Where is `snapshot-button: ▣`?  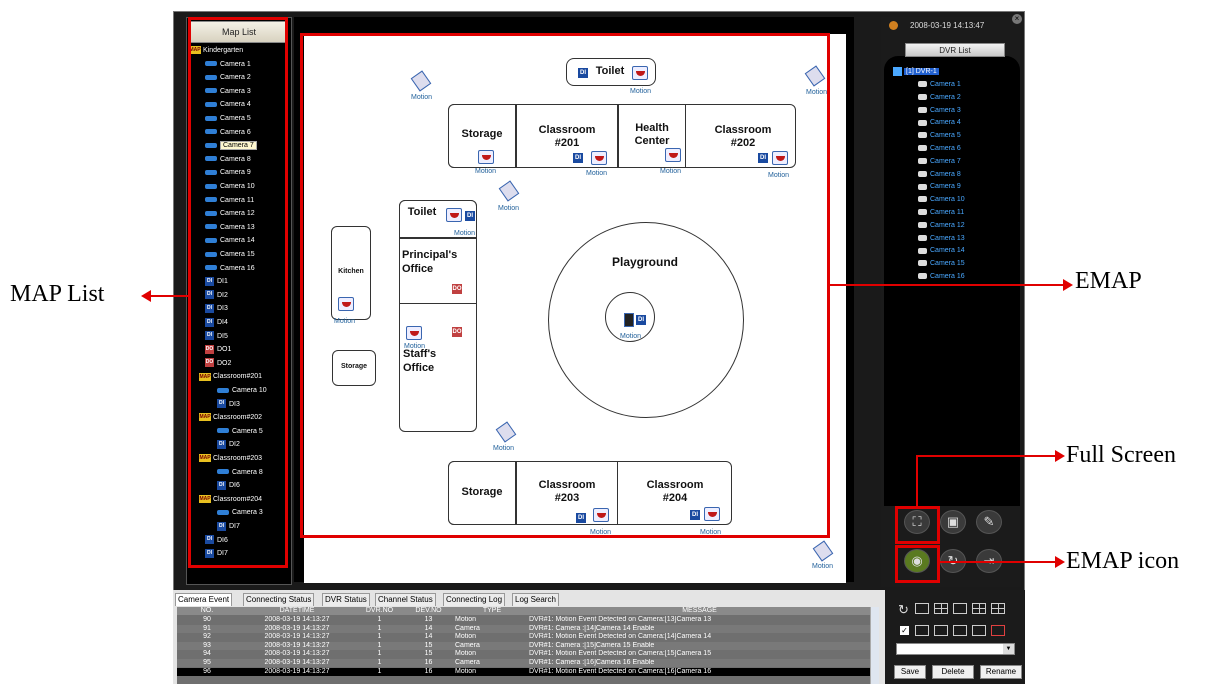
snapshot-button: ▣ is located at coordinates (953, 522).